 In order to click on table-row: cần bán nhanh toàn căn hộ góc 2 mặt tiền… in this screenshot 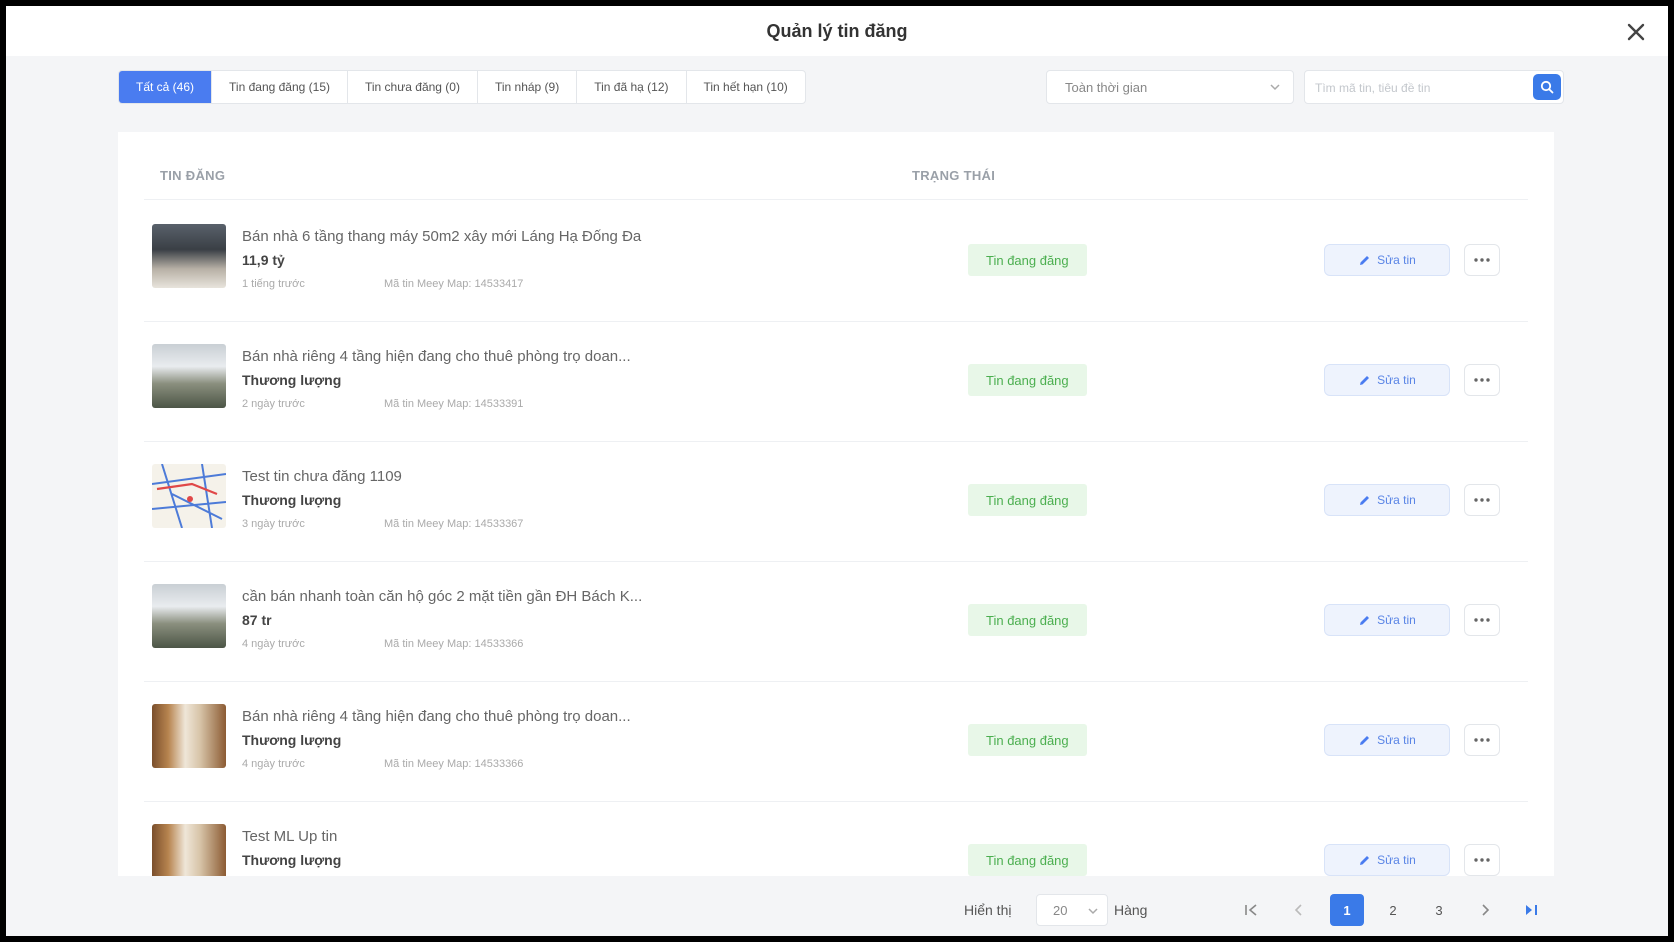, I will do `click(836, 622)`.